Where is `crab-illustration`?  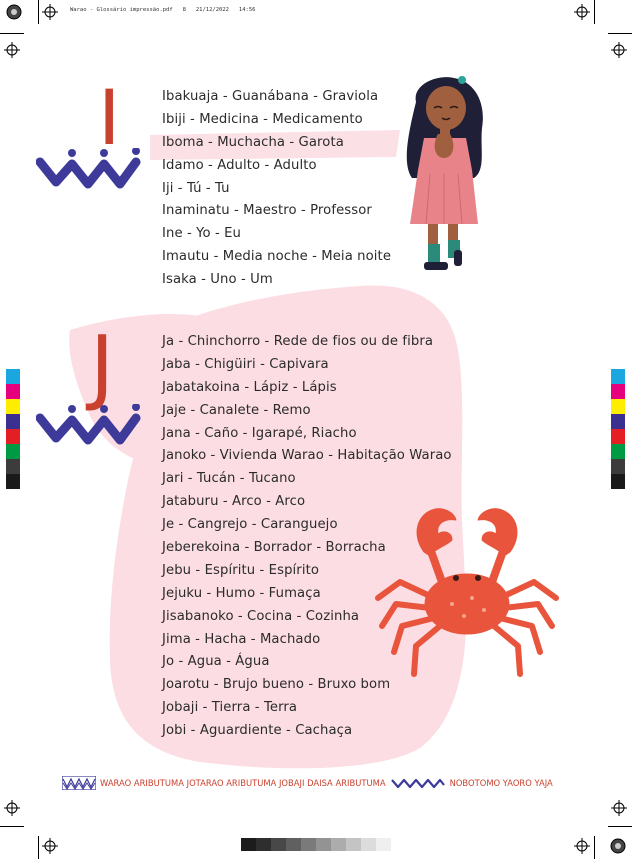 crab-illustration is located at coordinates (467, 592).